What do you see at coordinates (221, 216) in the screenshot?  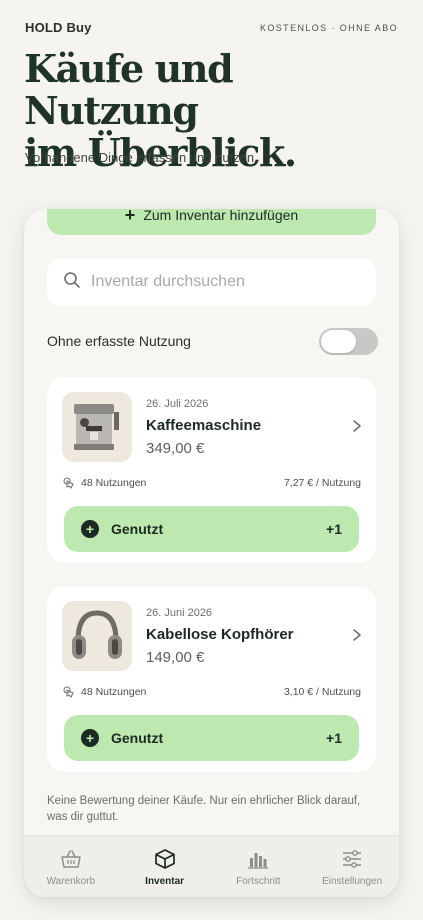 I see `add-to-inventory-label: Zum Inventar hinzufügen` at bounding box center [221, 216].